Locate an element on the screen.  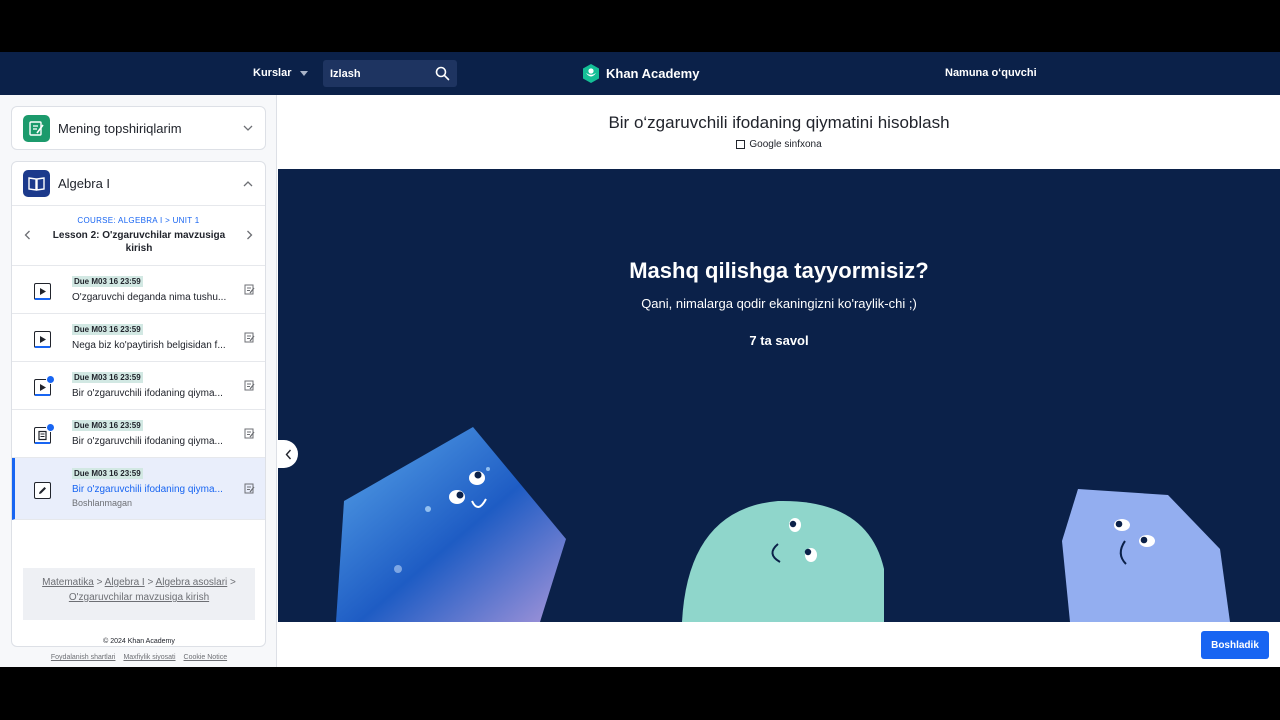
user-menu: Namuna o‘quvchi is located at coordinates (991, 73).